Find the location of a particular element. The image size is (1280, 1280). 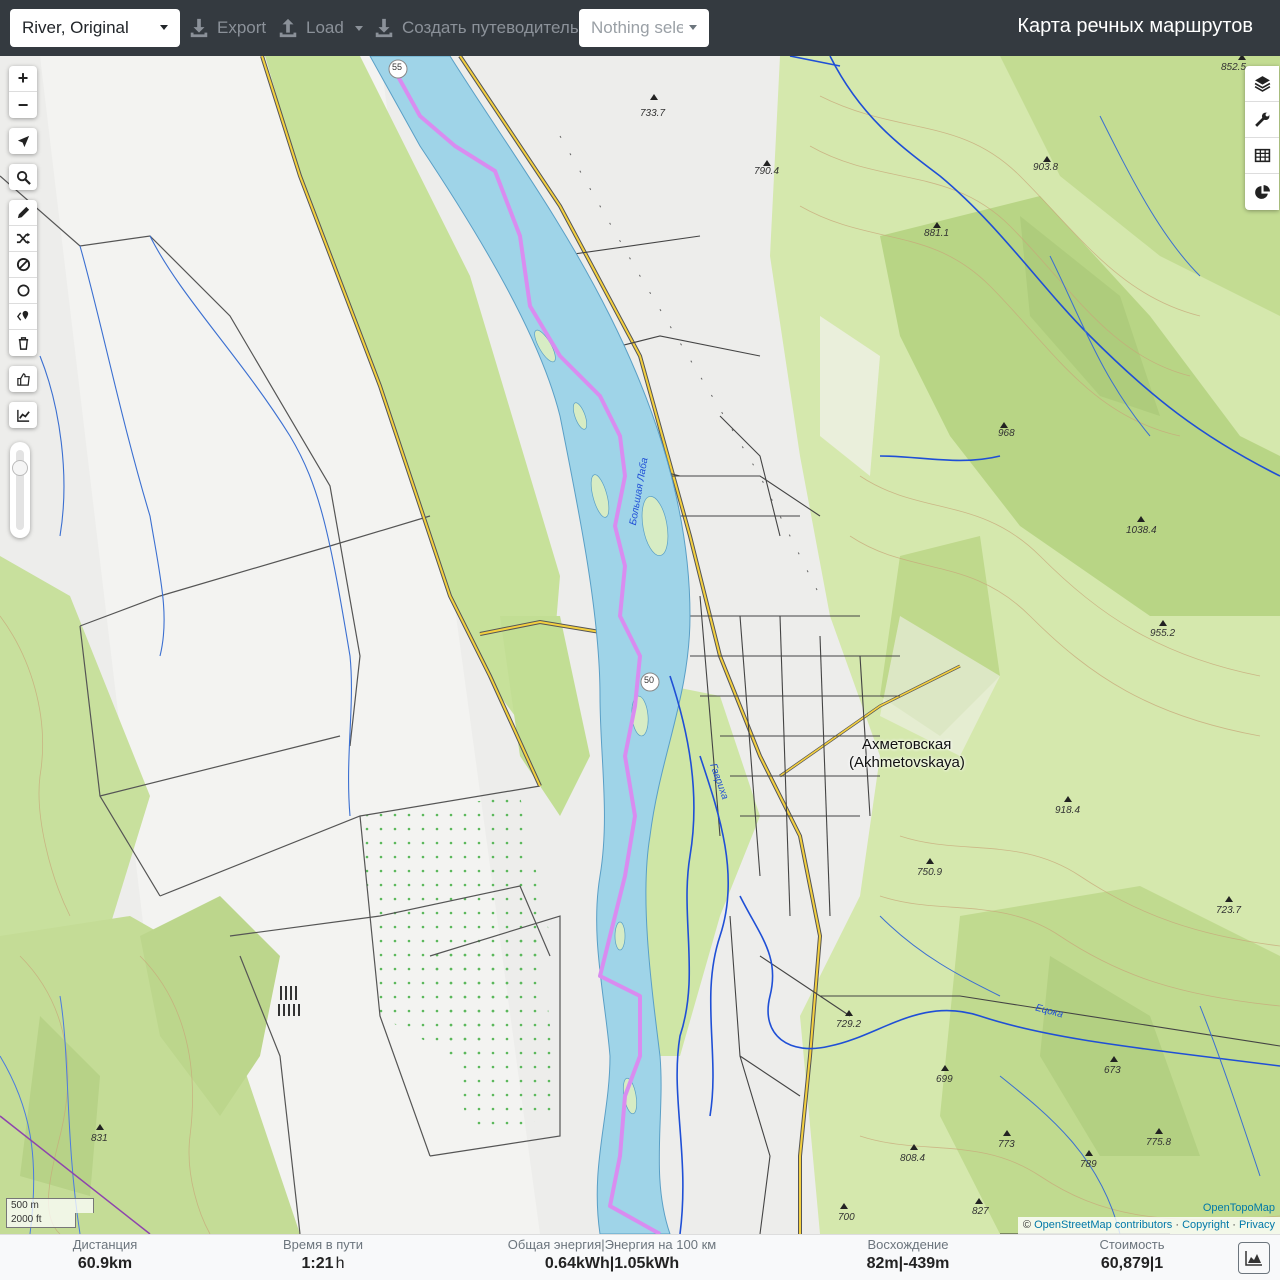

search-control is located at coordinates (23, 177).